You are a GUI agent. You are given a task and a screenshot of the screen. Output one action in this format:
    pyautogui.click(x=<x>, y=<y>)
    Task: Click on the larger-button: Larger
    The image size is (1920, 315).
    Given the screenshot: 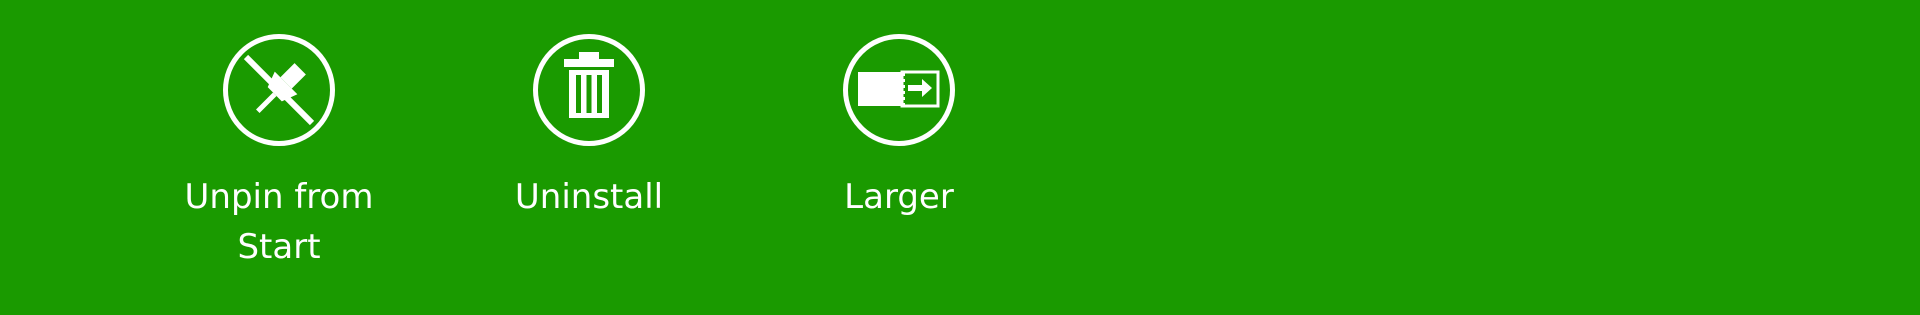 What is the action you would take?
    pyautogui.click(x=899, y=128)
    